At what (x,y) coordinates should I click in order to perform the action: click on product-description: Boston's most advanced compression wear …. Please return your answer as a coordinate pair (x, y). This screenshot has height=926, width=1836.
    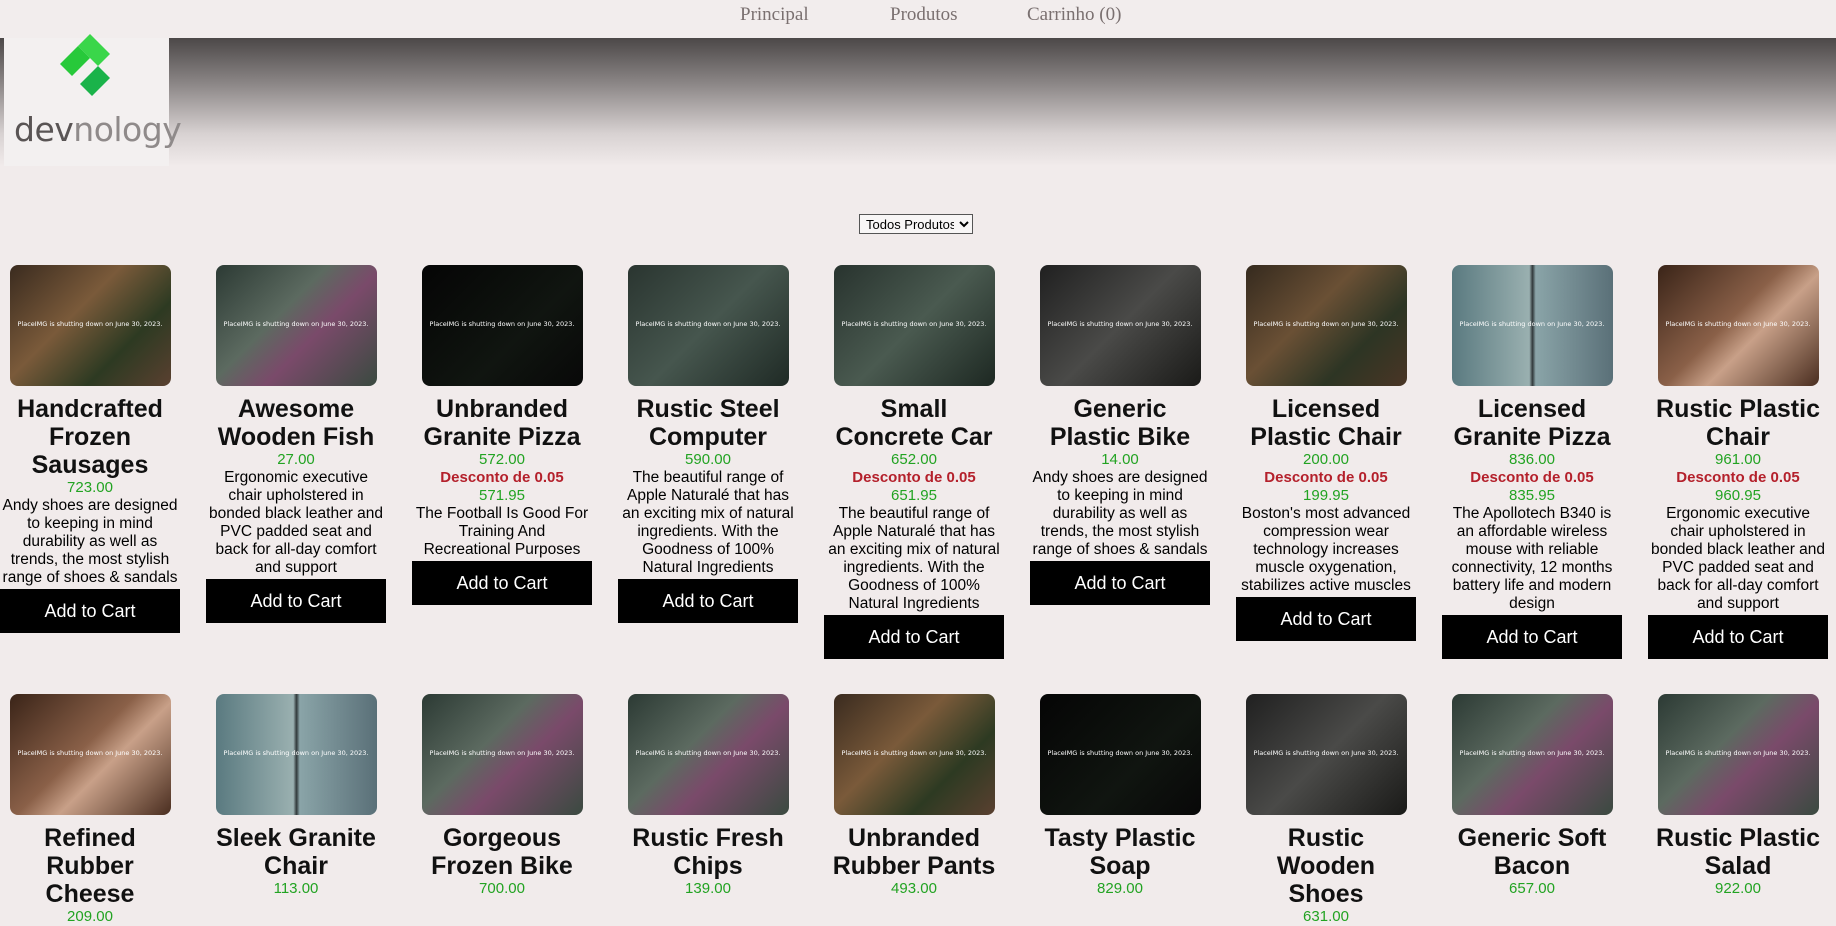
    Looking at the image, I should click on (1326, 549).